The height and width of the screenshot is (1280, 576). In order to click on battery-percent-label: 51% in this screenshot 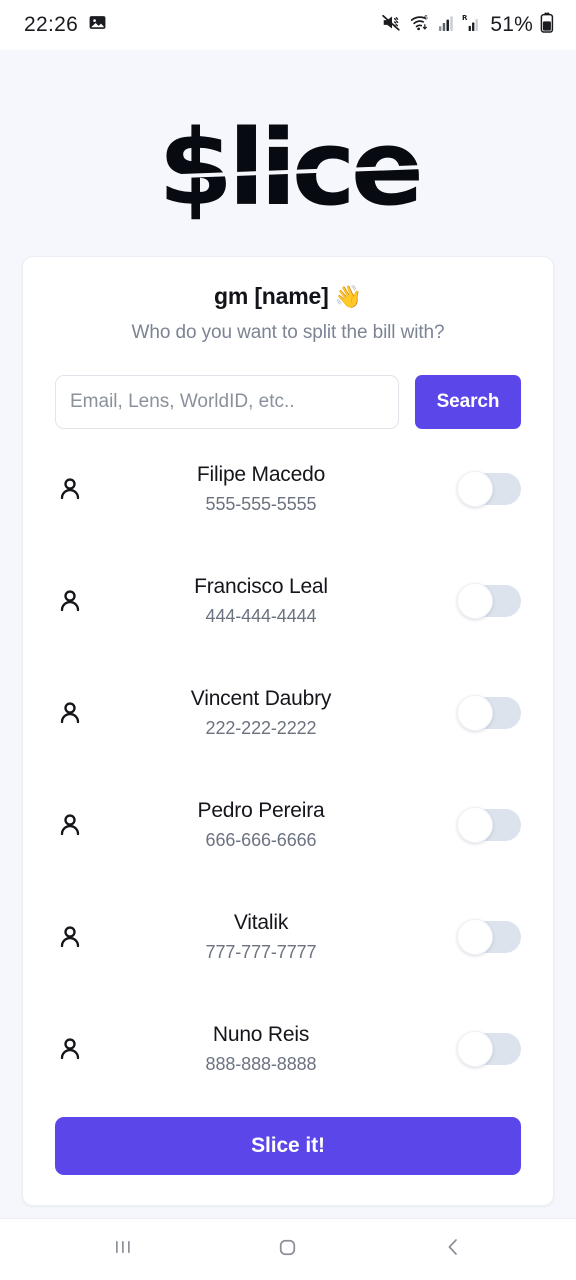, I will do `click(511, 24)`.